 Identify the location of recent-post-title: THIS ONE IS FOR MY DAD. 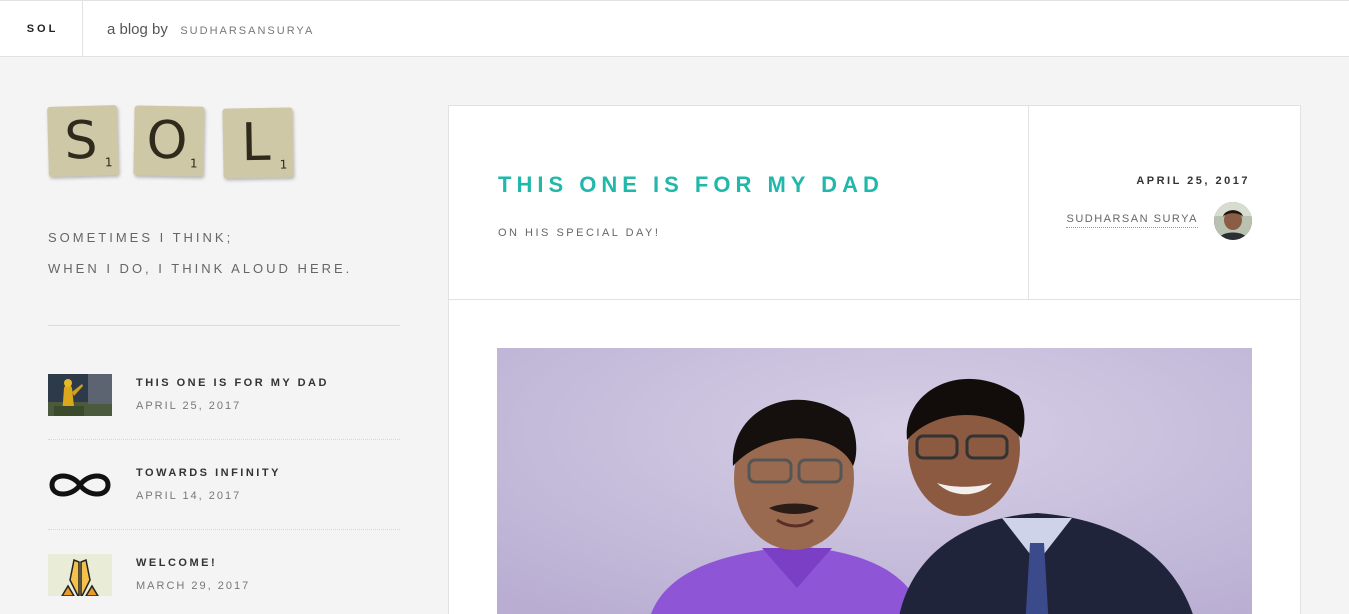
(232, 383).